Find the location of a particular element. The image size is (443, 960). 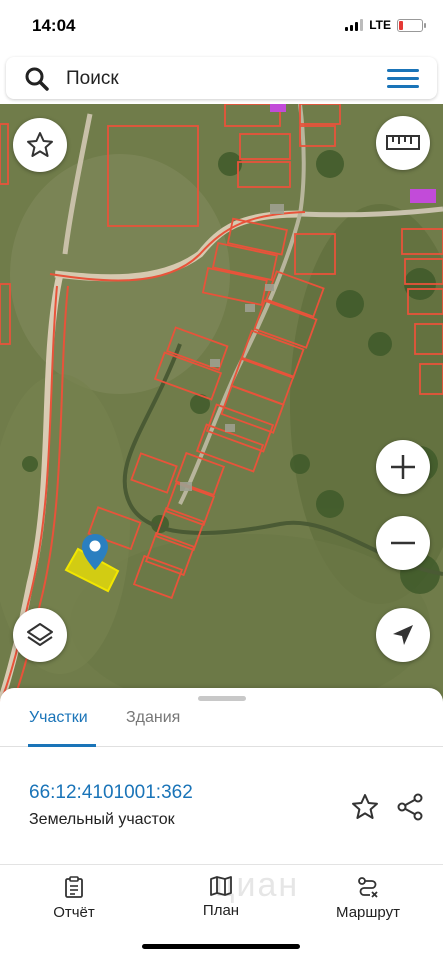

ruler-icon is located at coordinates (403, 142).